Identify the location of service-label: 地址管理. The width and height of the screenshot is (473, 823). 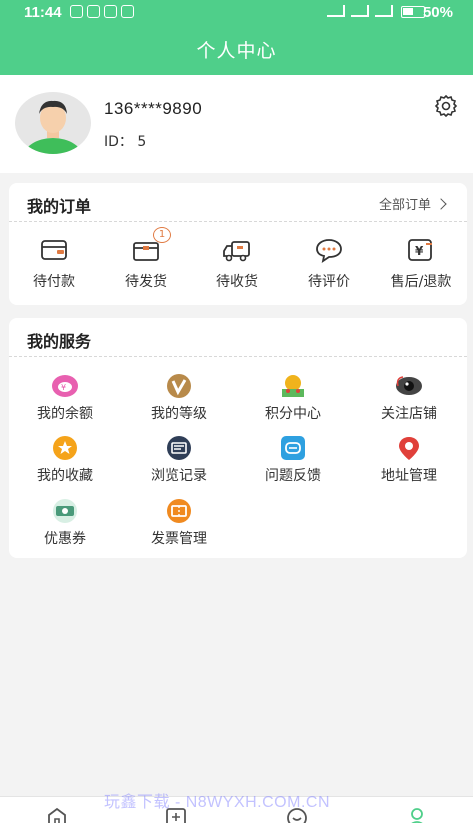
(409, 476).